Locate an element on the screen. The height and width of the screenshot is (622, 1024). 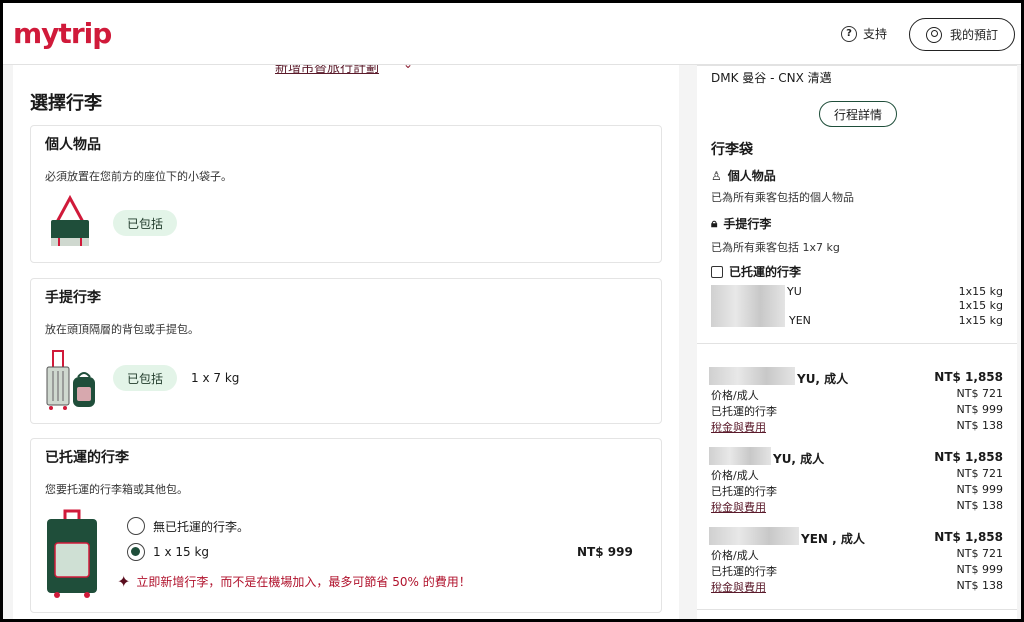
promo-message: ✦ 立即新增行李，而不是在機場加入，最多可節省 50% 的費用！ is located at coordinates (294, 581).